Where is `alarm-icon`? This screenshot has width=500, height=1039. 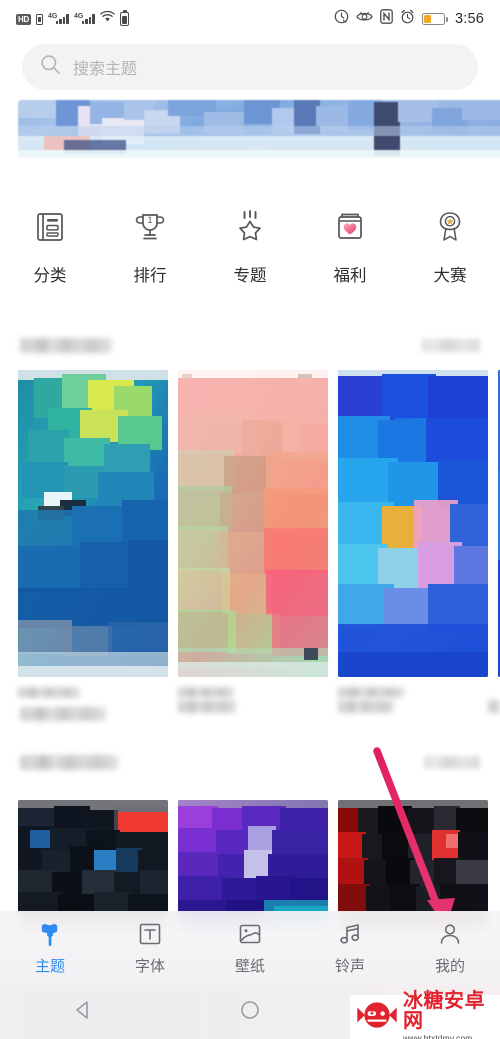 alarm-icon is located at coordinates (407, 19).